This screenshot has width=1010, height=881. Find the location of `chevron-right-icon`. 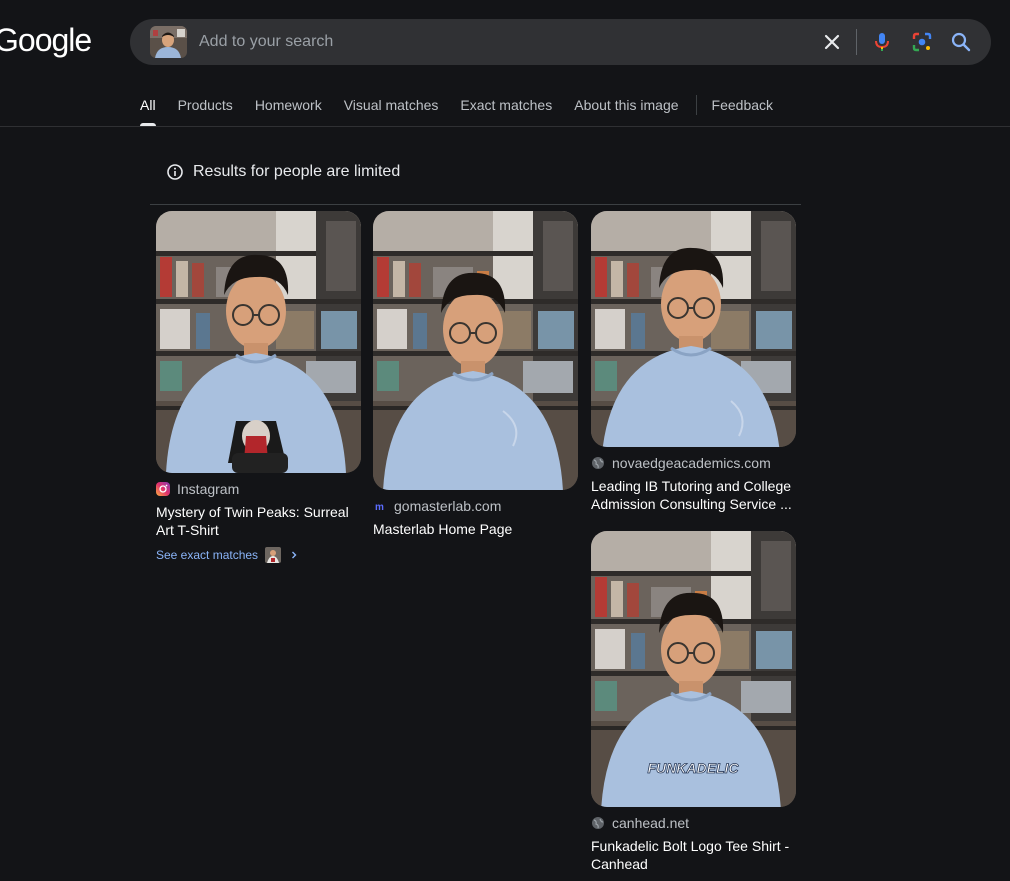

chevron-right-icon is located at coordinates (294, 555).